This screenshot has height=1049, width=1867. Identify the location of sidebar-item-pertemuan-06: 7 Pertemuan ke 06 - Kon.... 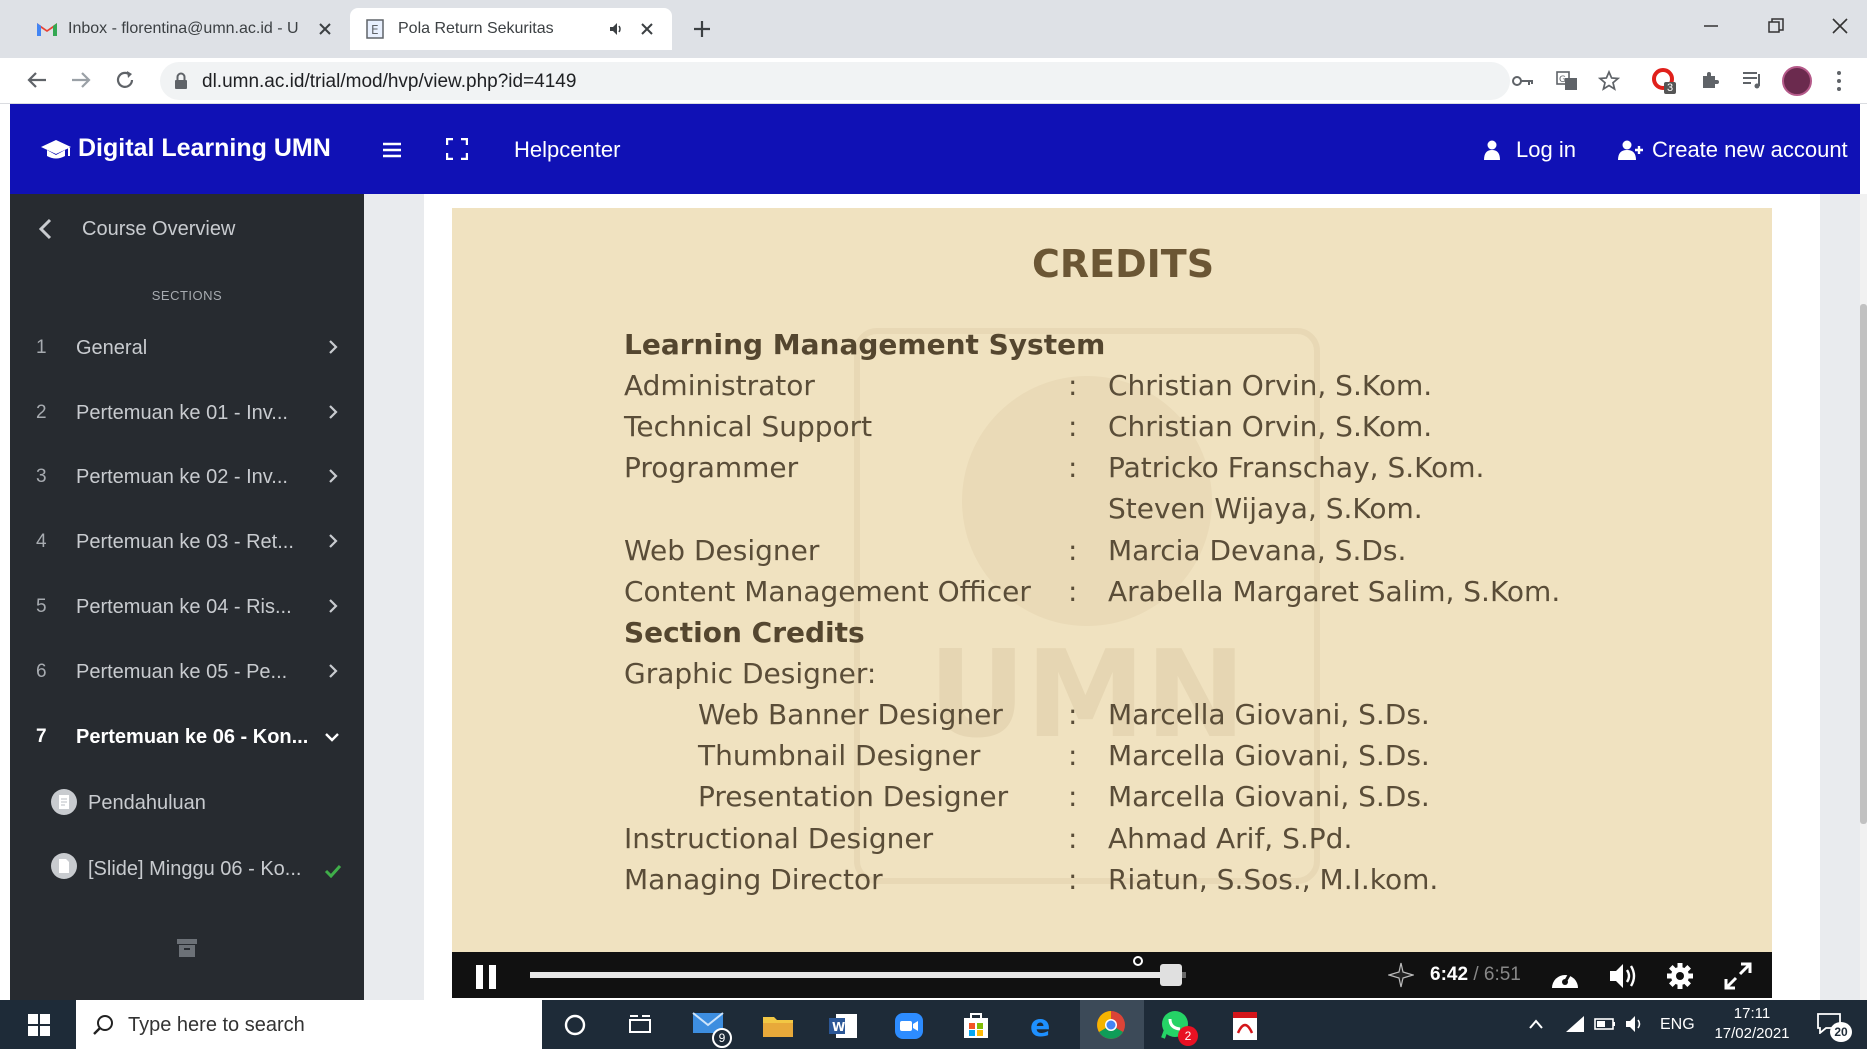
(187, 738).